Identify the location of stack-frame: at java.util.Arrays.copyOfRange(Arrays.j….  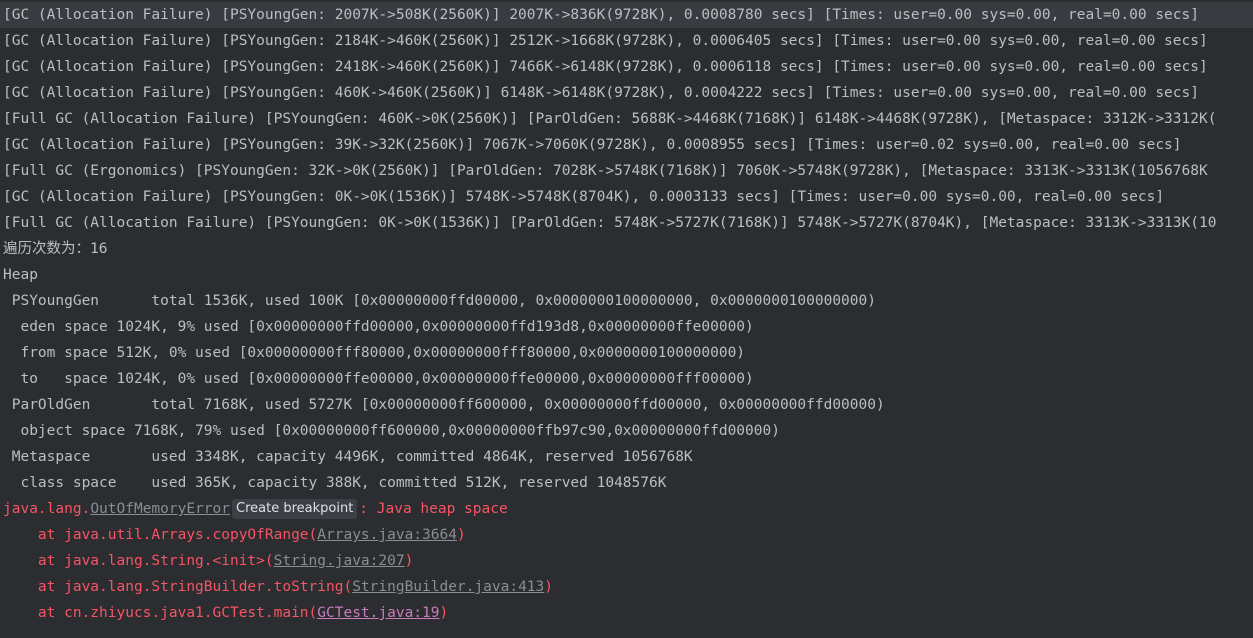
(626, 535).